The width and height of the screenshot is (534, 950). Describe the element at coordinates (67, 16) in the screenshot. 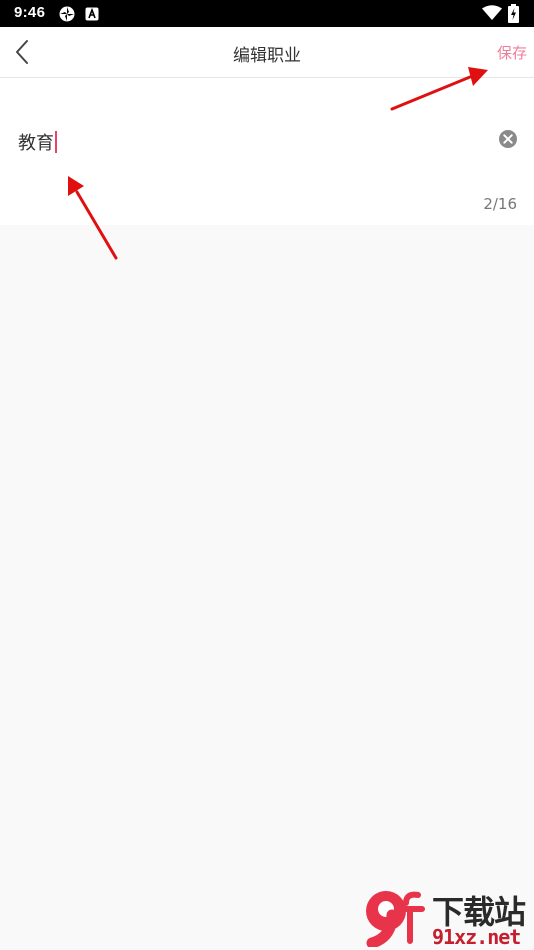

I see `settings-icon` at that location.